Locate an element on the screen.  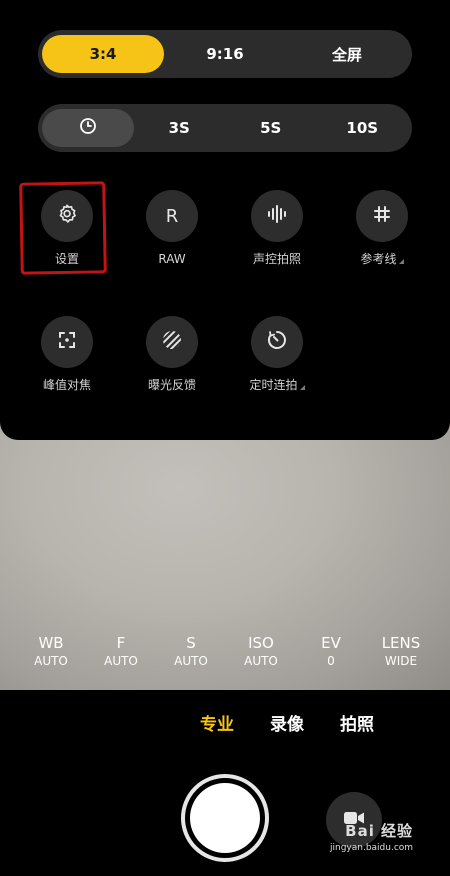
grid-hash-icon is located at coordinates (382, 216).